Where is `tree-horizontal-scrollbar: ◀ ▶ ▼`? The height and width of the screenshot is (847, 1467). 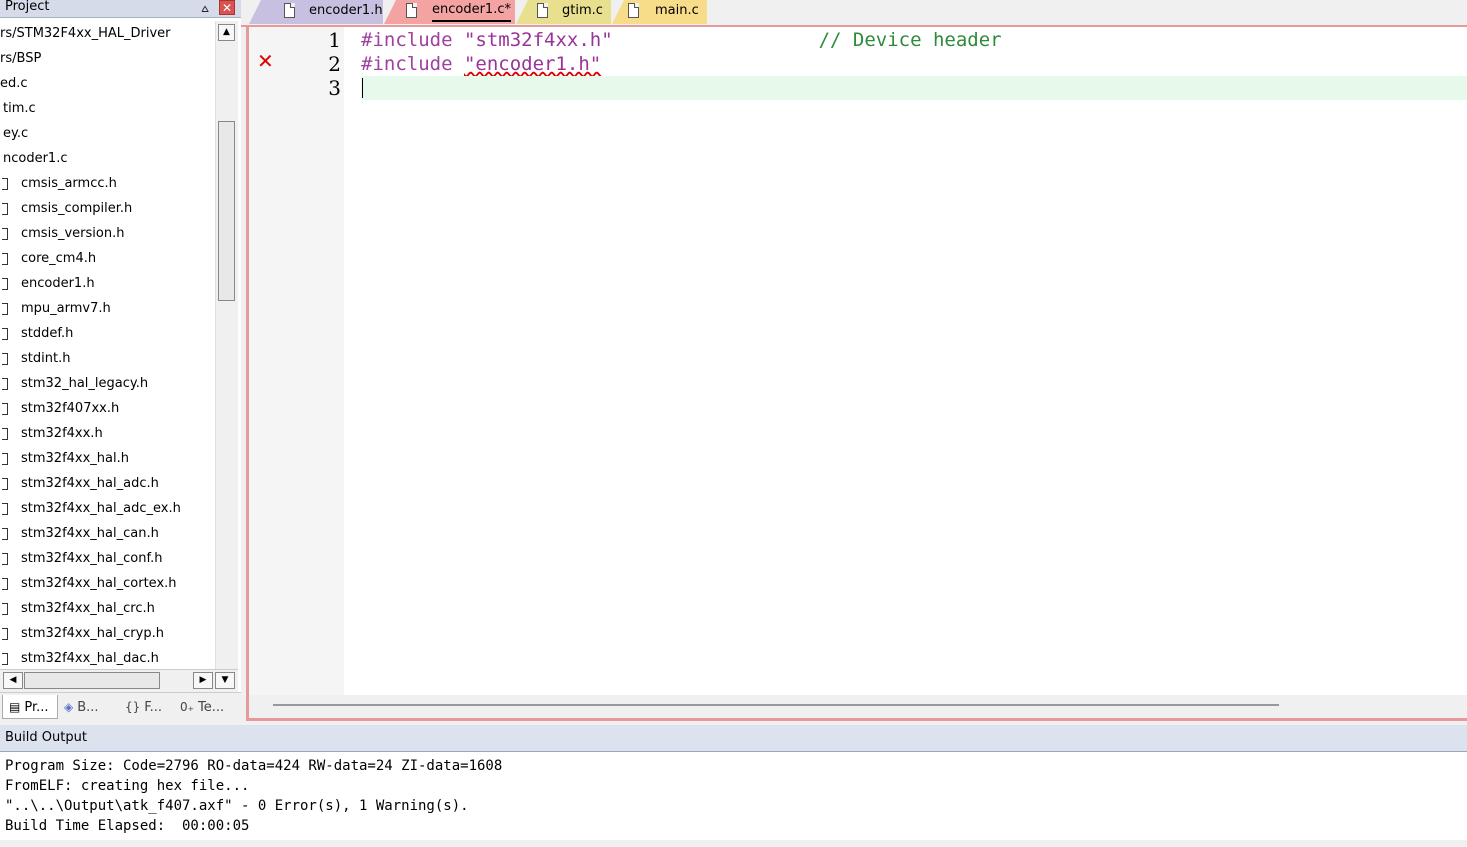 tree-horizontal-scrollbar: ◀ ▶ ▼ is located at coordinates (119, 680).